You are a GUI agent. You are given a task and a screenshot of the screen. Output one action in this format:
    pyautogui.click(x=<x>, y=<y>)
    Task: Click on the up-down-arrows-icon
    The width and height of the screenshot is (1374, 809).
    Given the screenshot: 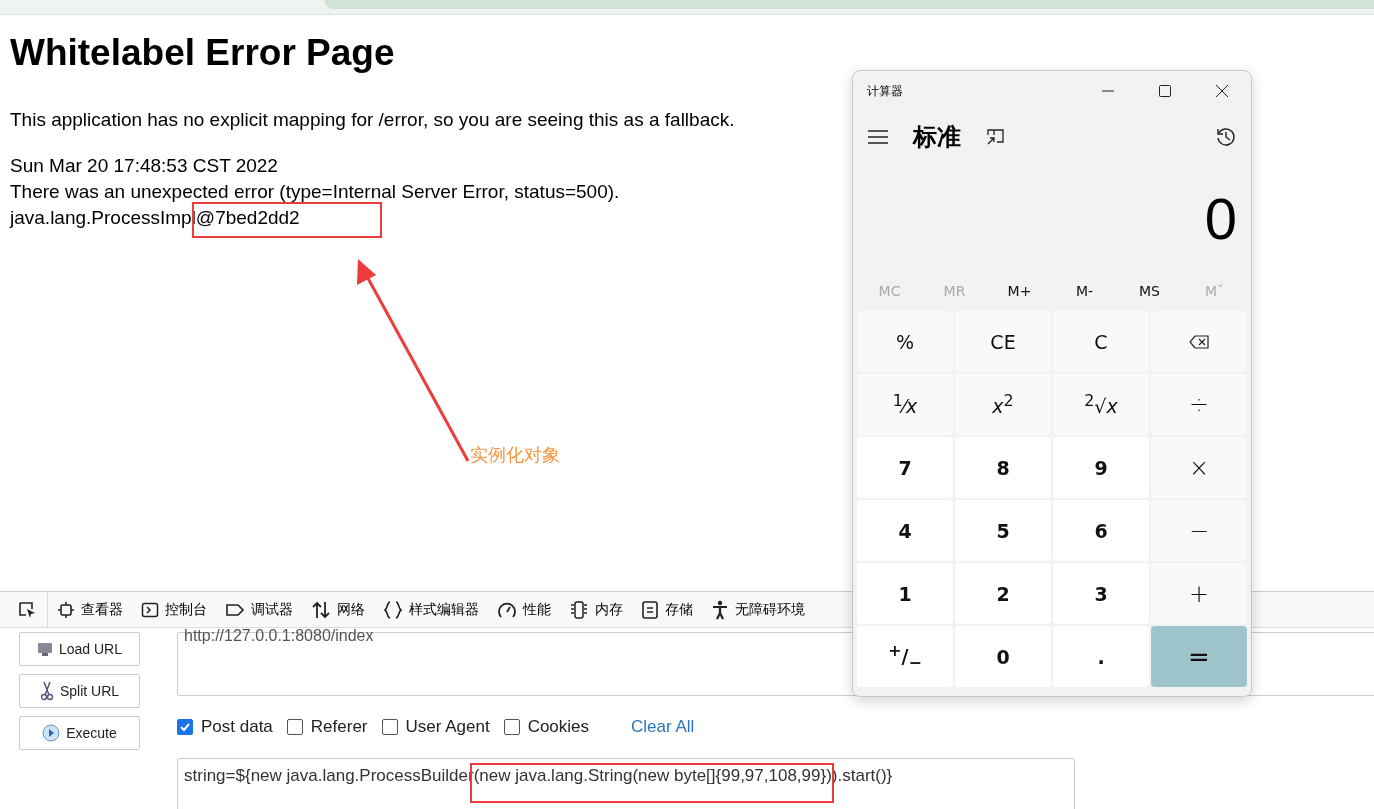 What is the action you would take?
    pyautogui.click(x=321, y=609)
    